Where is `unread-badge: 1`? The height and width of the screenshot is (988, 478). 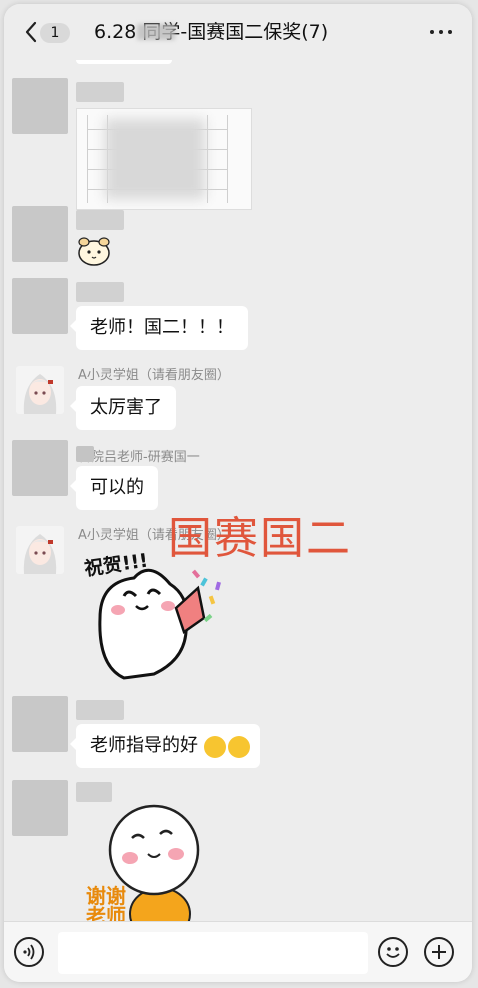
unread-badge: 1 is located at coordinates (55, 33).